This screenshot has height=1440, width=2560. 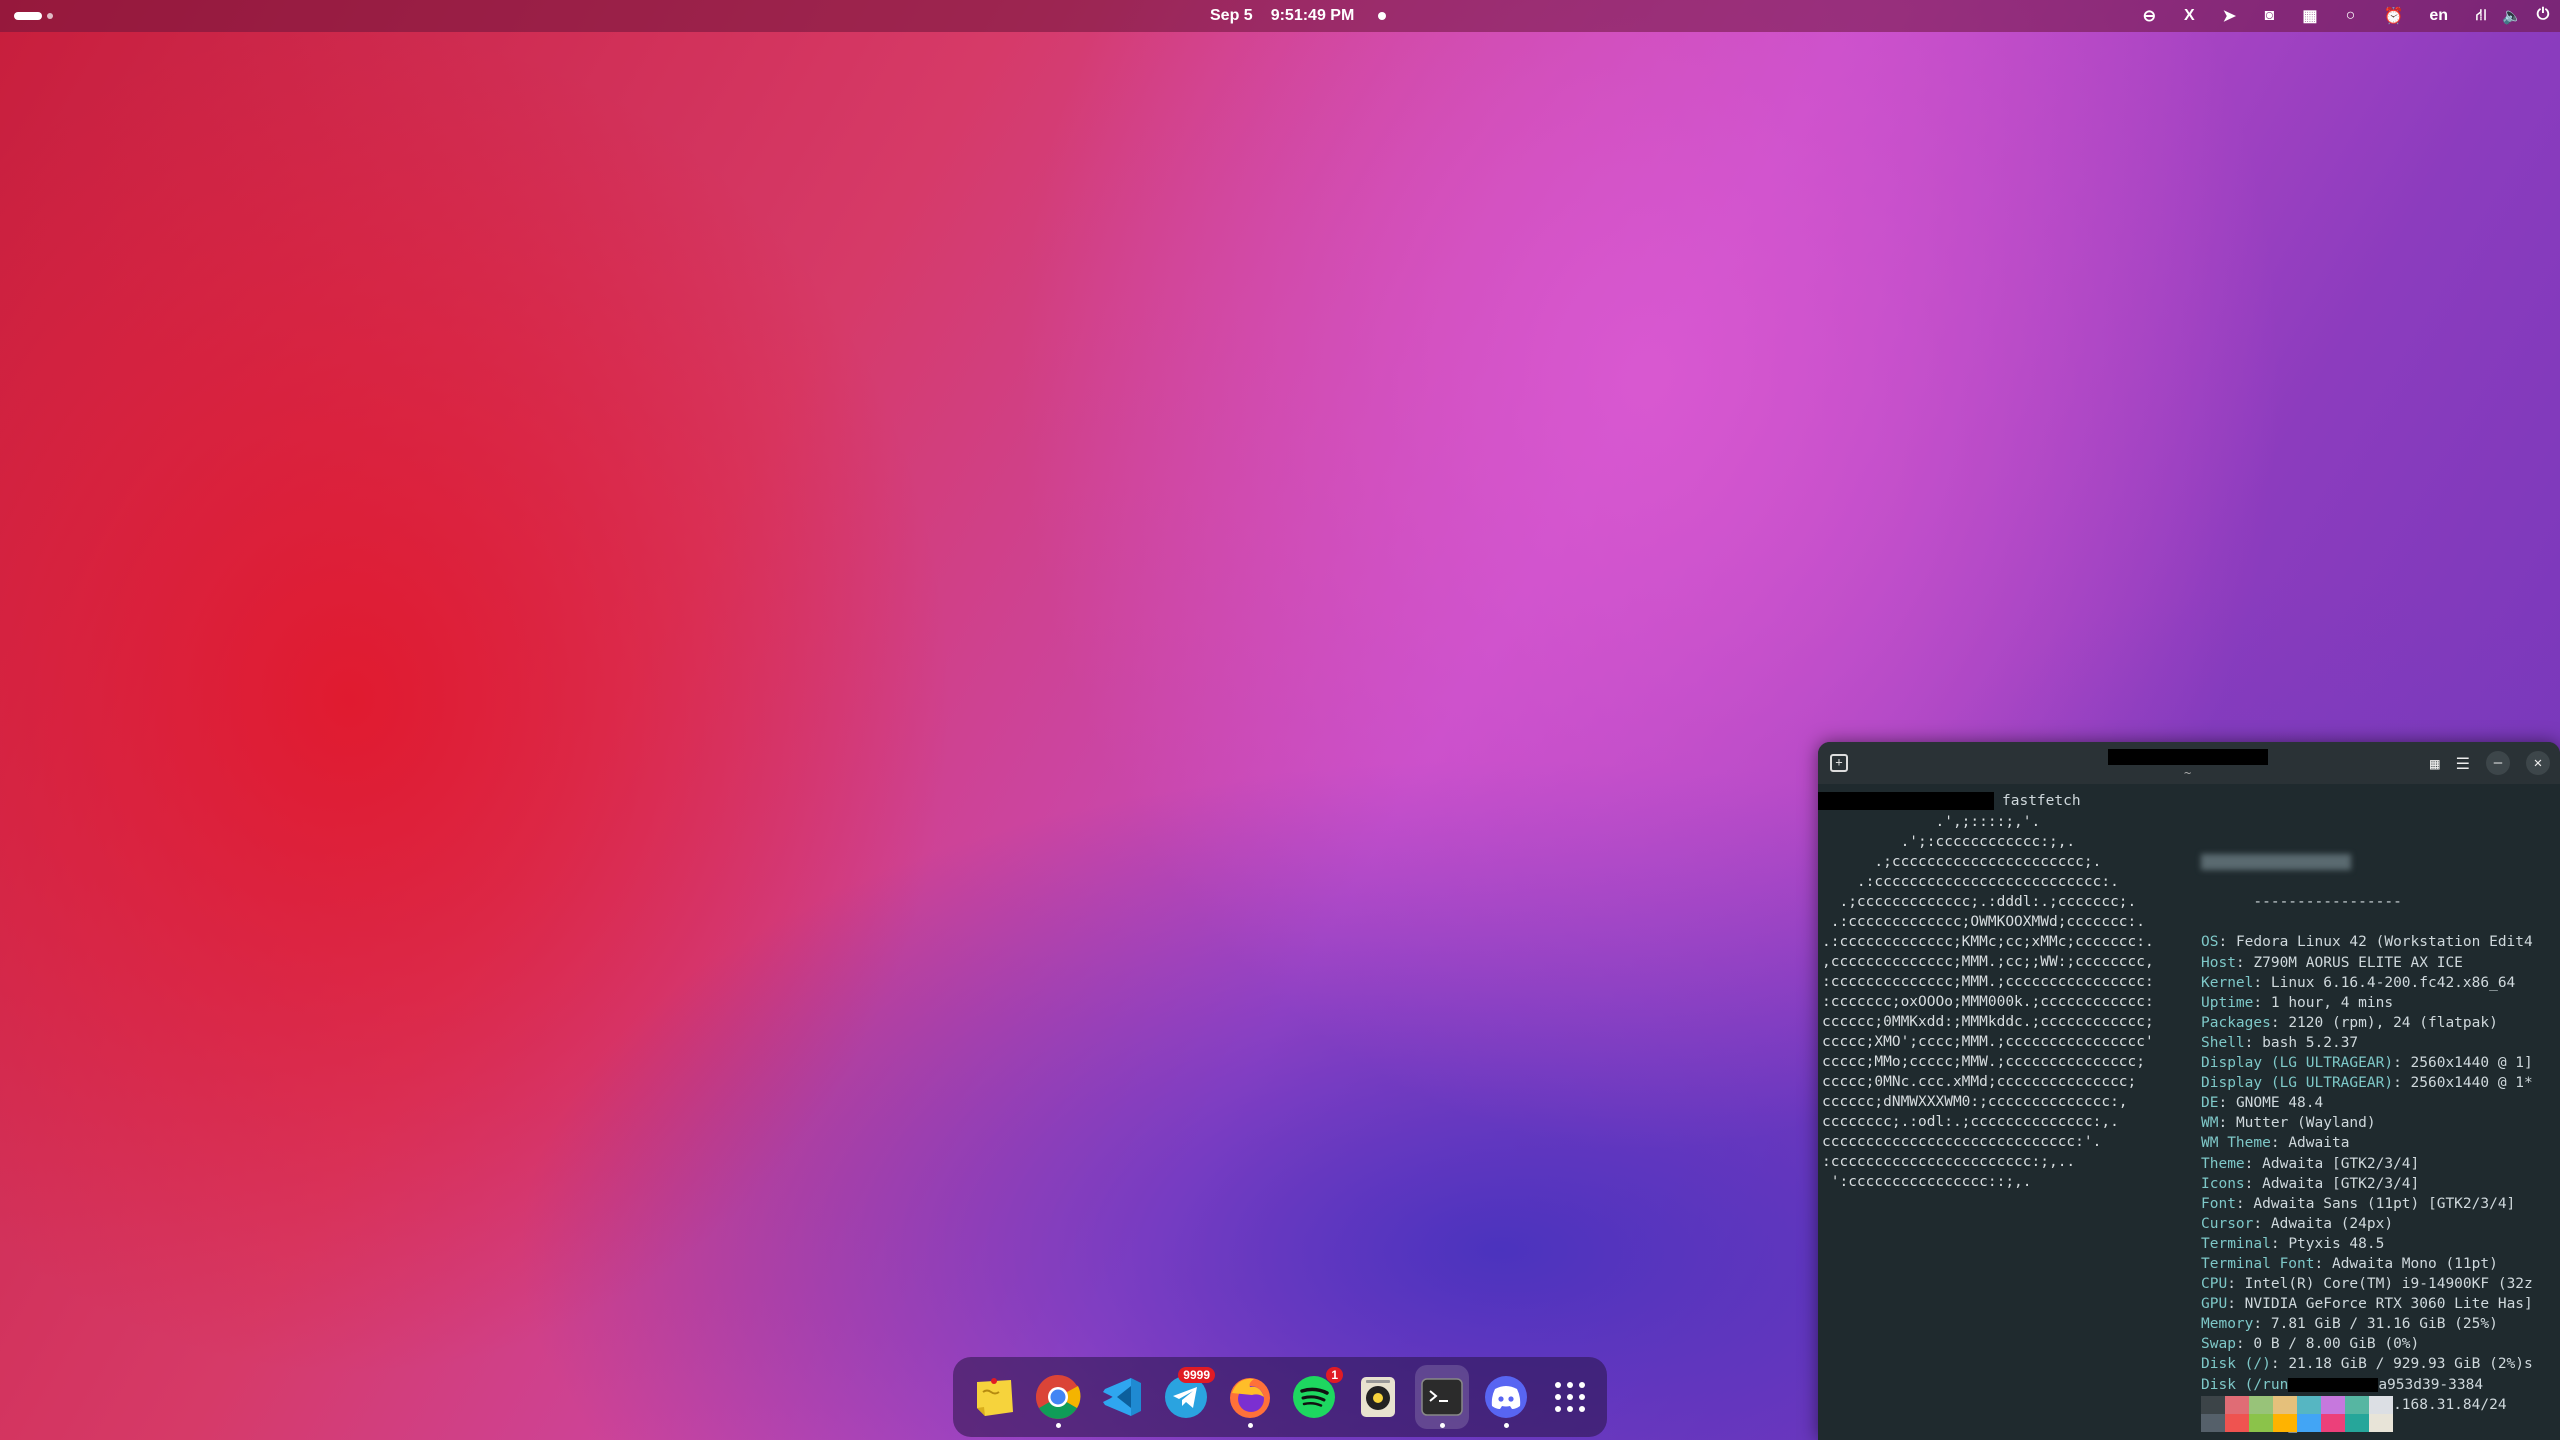 I want to click on terminal-headerbar: + ~ ▦ ☰ – ✕, so click(x=2189, y=763).